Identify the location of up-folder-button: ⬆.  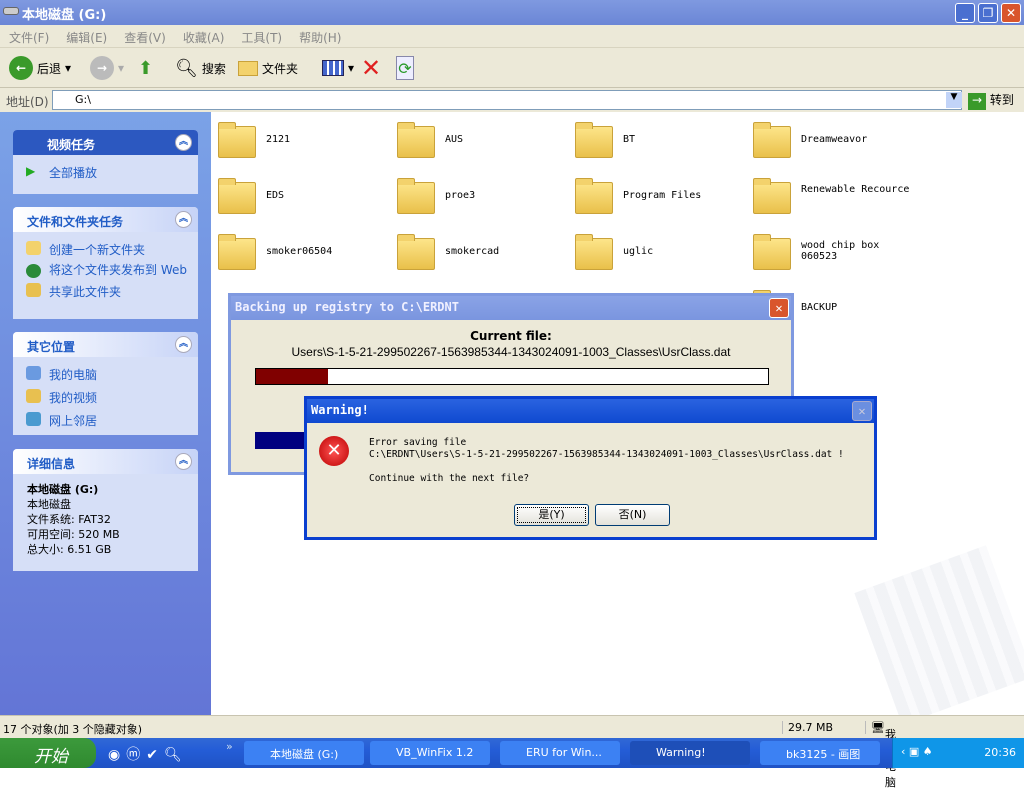
(145, 68).